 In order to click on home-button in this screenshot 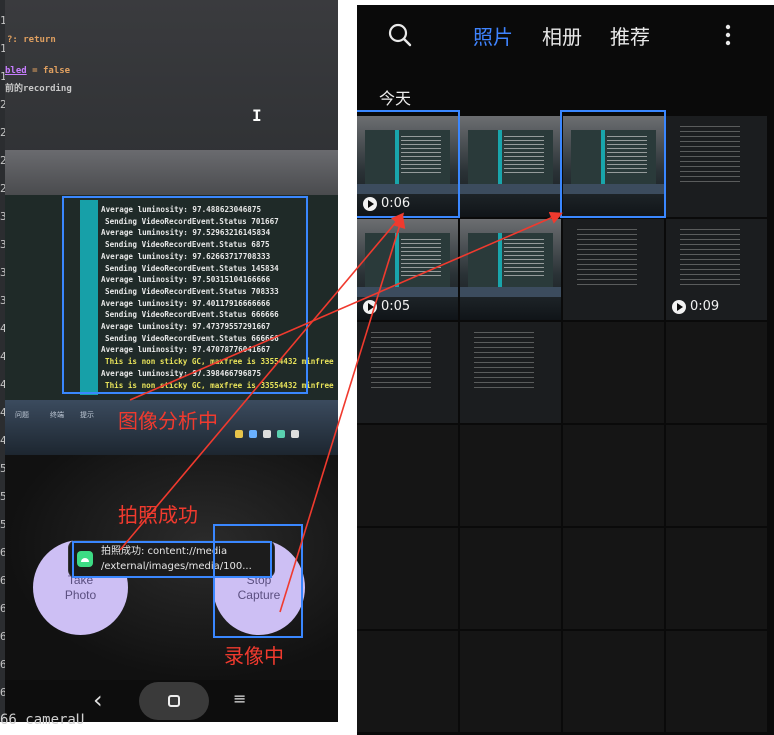, I will do `click(174, 701)`.